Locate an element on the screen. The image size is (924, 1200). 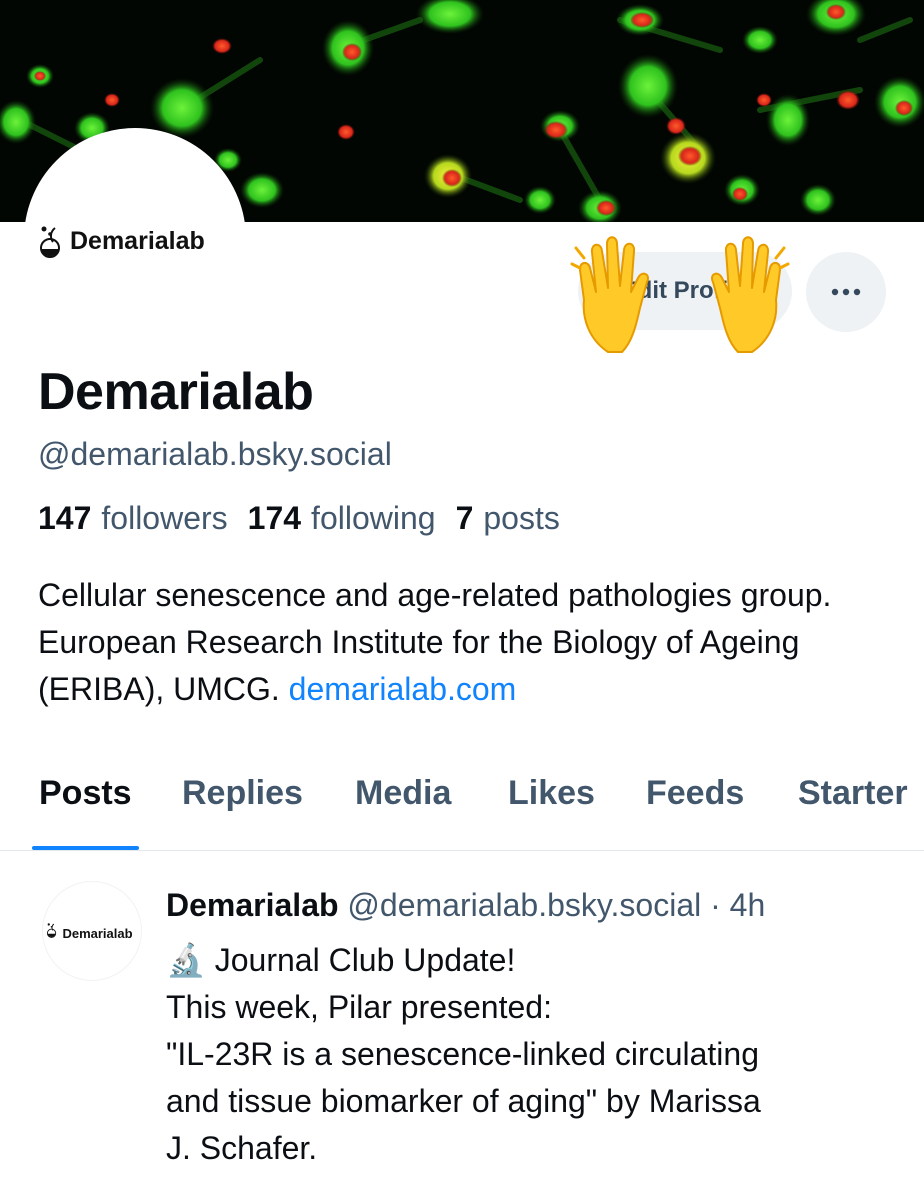
post-header: Demarialab @demarialab.bsky.social · 4h is located at coordinates (465, 905).